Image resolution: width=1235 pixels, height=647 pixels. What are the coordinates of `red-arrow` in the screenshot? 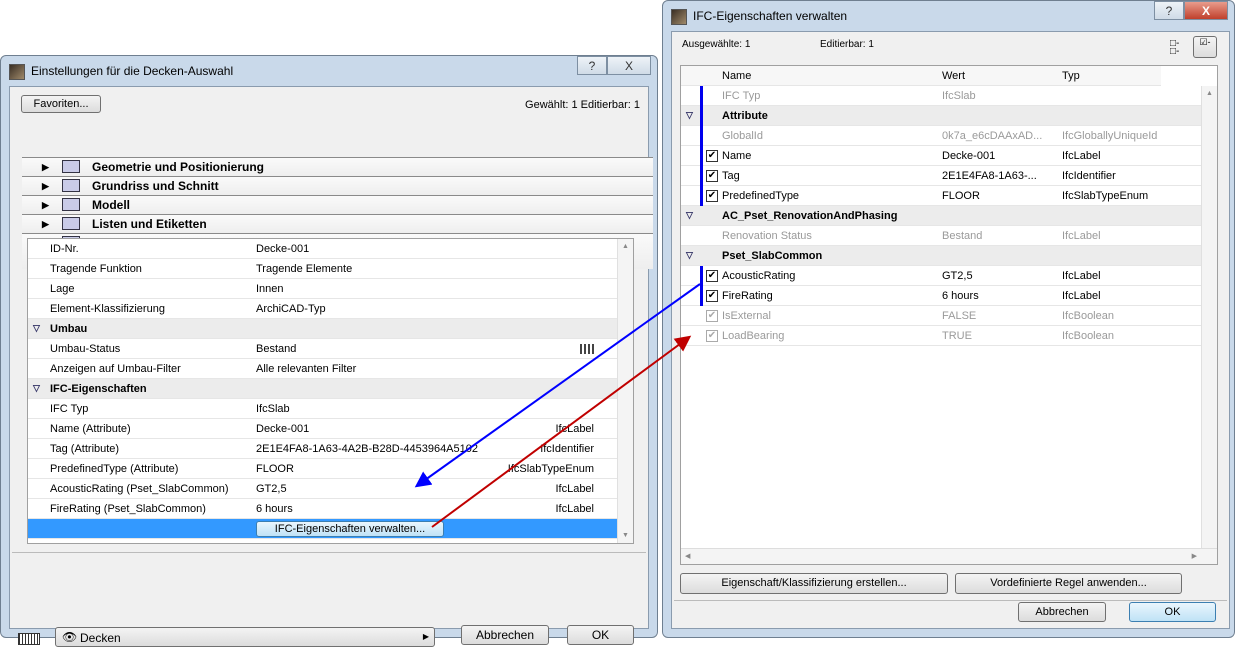 It's located at (561, 431).